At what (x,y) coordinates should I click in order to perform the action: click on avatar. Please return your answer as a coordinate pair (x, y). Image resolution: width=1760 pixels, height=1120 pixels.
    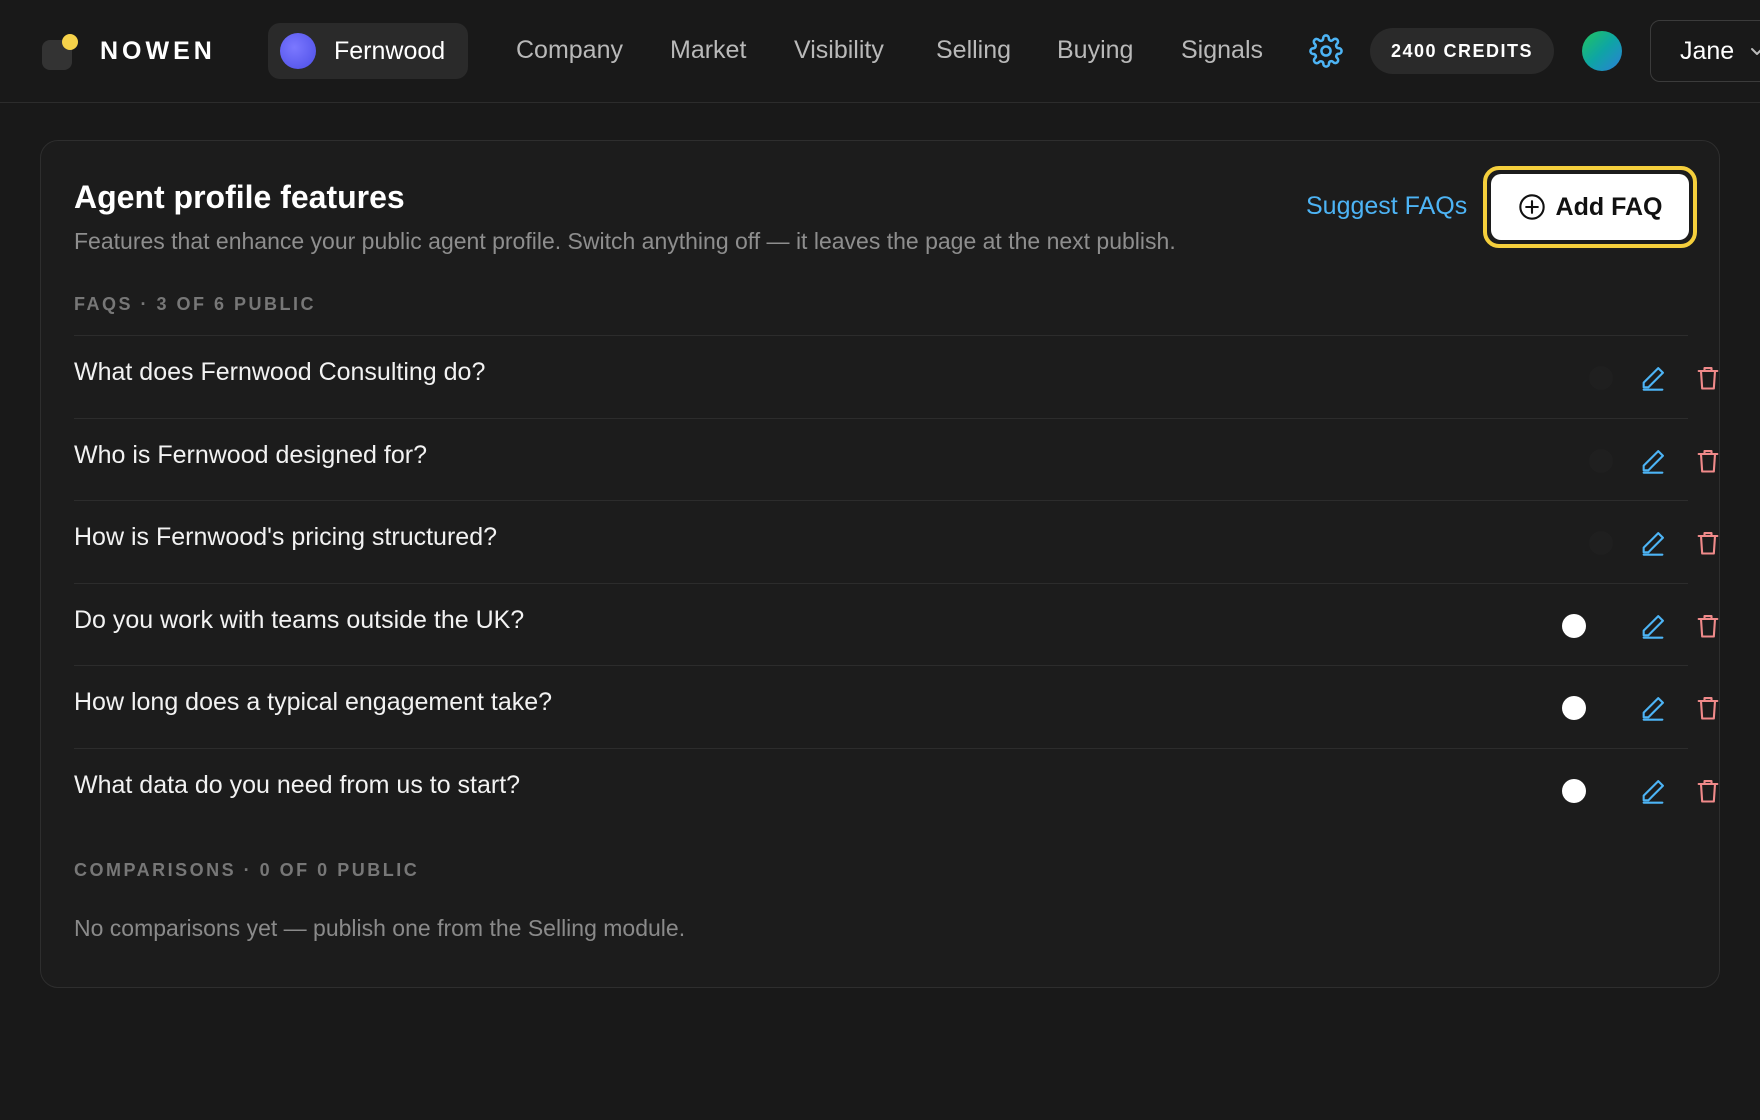
    Looking at the image, I should click on (1602, 51).